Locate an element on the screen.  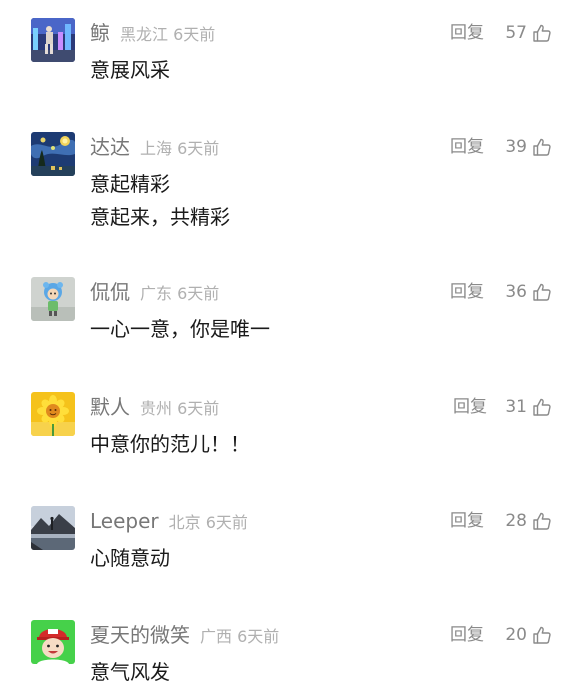
location-time: 广东 6天前 is located at coordinates (179, 294).